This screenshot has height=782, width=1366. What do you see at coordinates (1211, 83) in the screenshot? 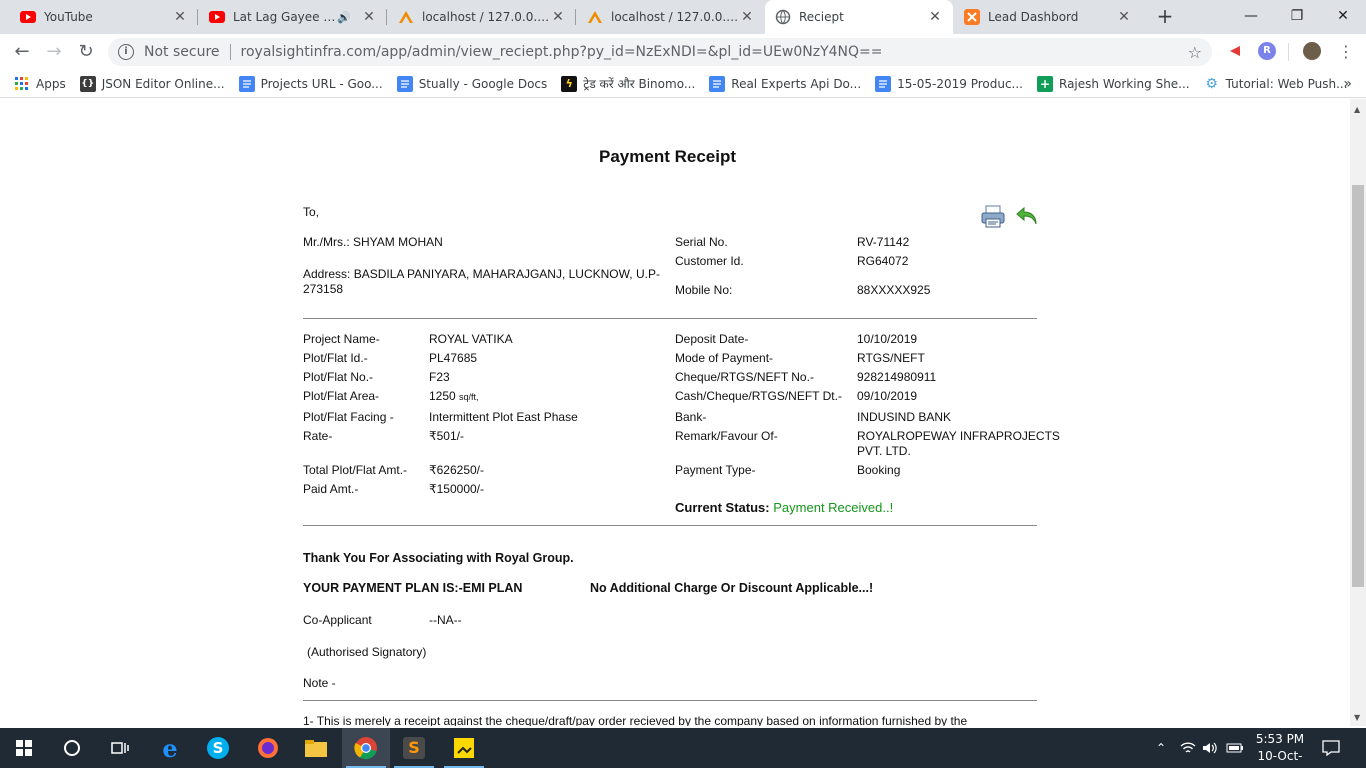
I see `gear-icon: ⚙` at bounding box center [1211, 83].